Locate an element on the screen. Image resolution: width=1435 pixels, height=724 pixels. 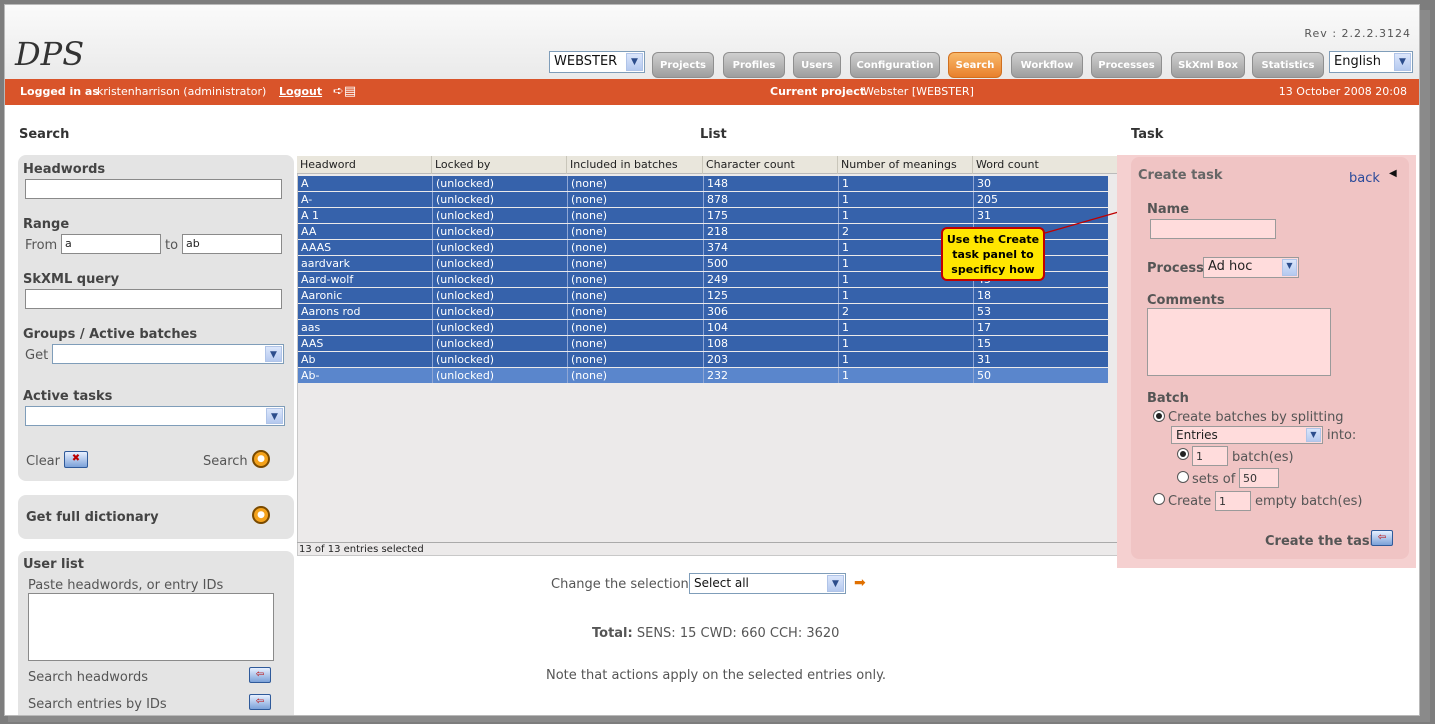
batch-count-input: 1 is located at coordinates (1210, 456).